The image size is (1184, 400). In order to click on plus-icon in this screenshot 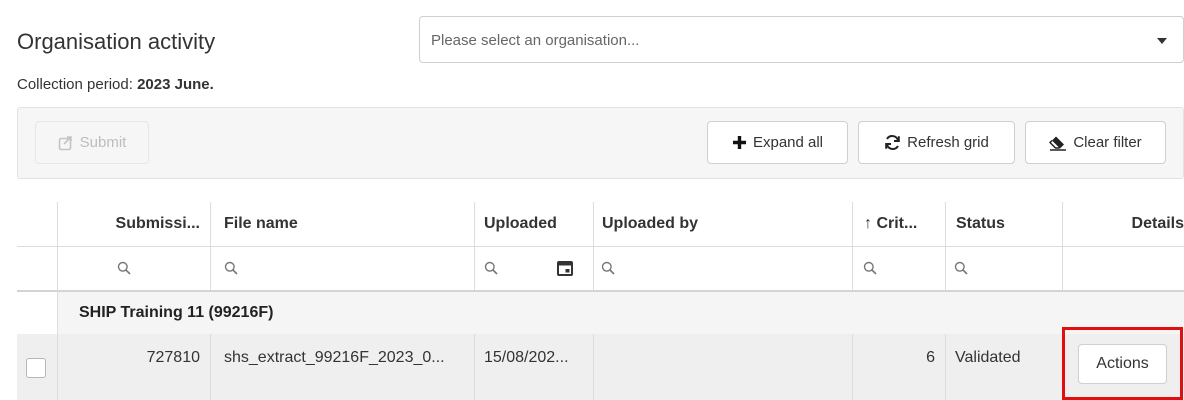, I will do `click(739, 142)`.